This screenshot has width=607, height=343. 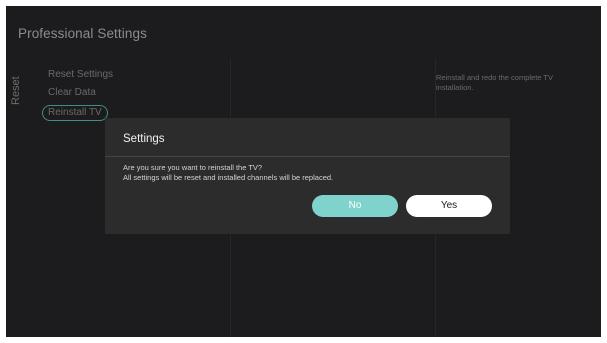 What do you see at coordinates (80, 75) in the screenshot?
I see `menu-item-reset-settings: Reset Settings` at bounding box center [80, 75].